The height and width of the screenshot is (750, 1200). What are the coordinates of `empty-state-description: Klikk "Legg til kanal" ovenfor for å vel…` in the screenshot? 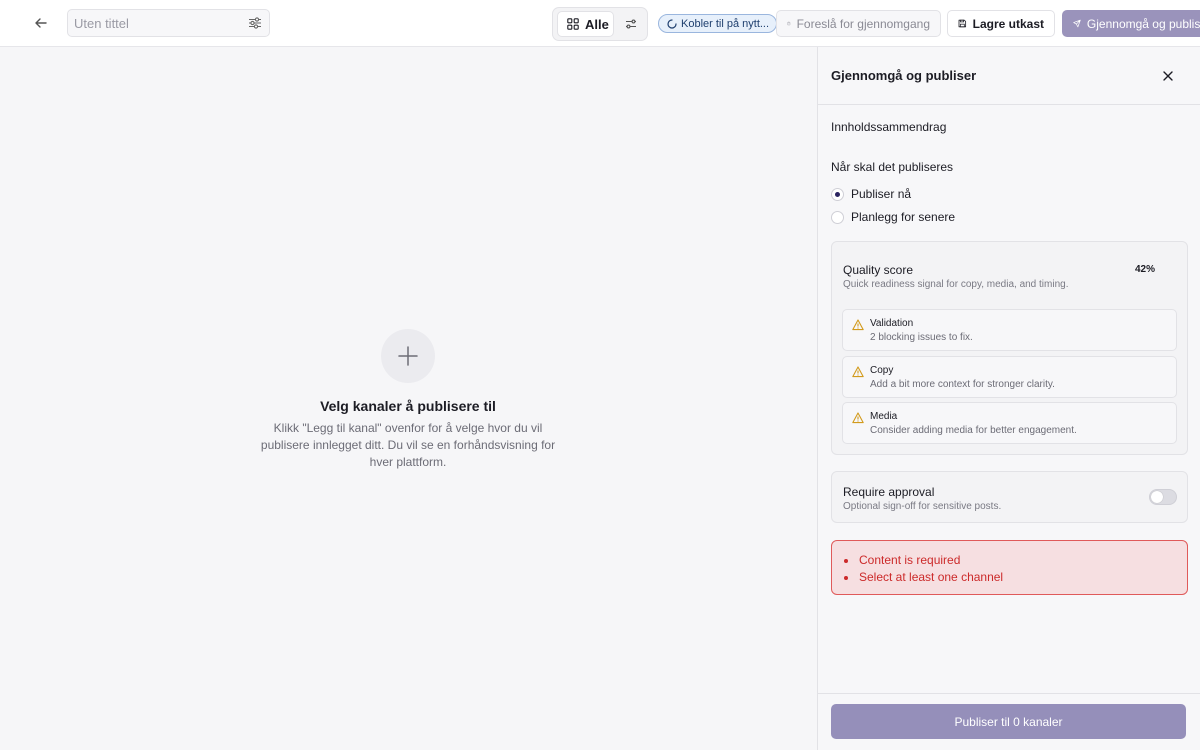 It's located at (408, 445).